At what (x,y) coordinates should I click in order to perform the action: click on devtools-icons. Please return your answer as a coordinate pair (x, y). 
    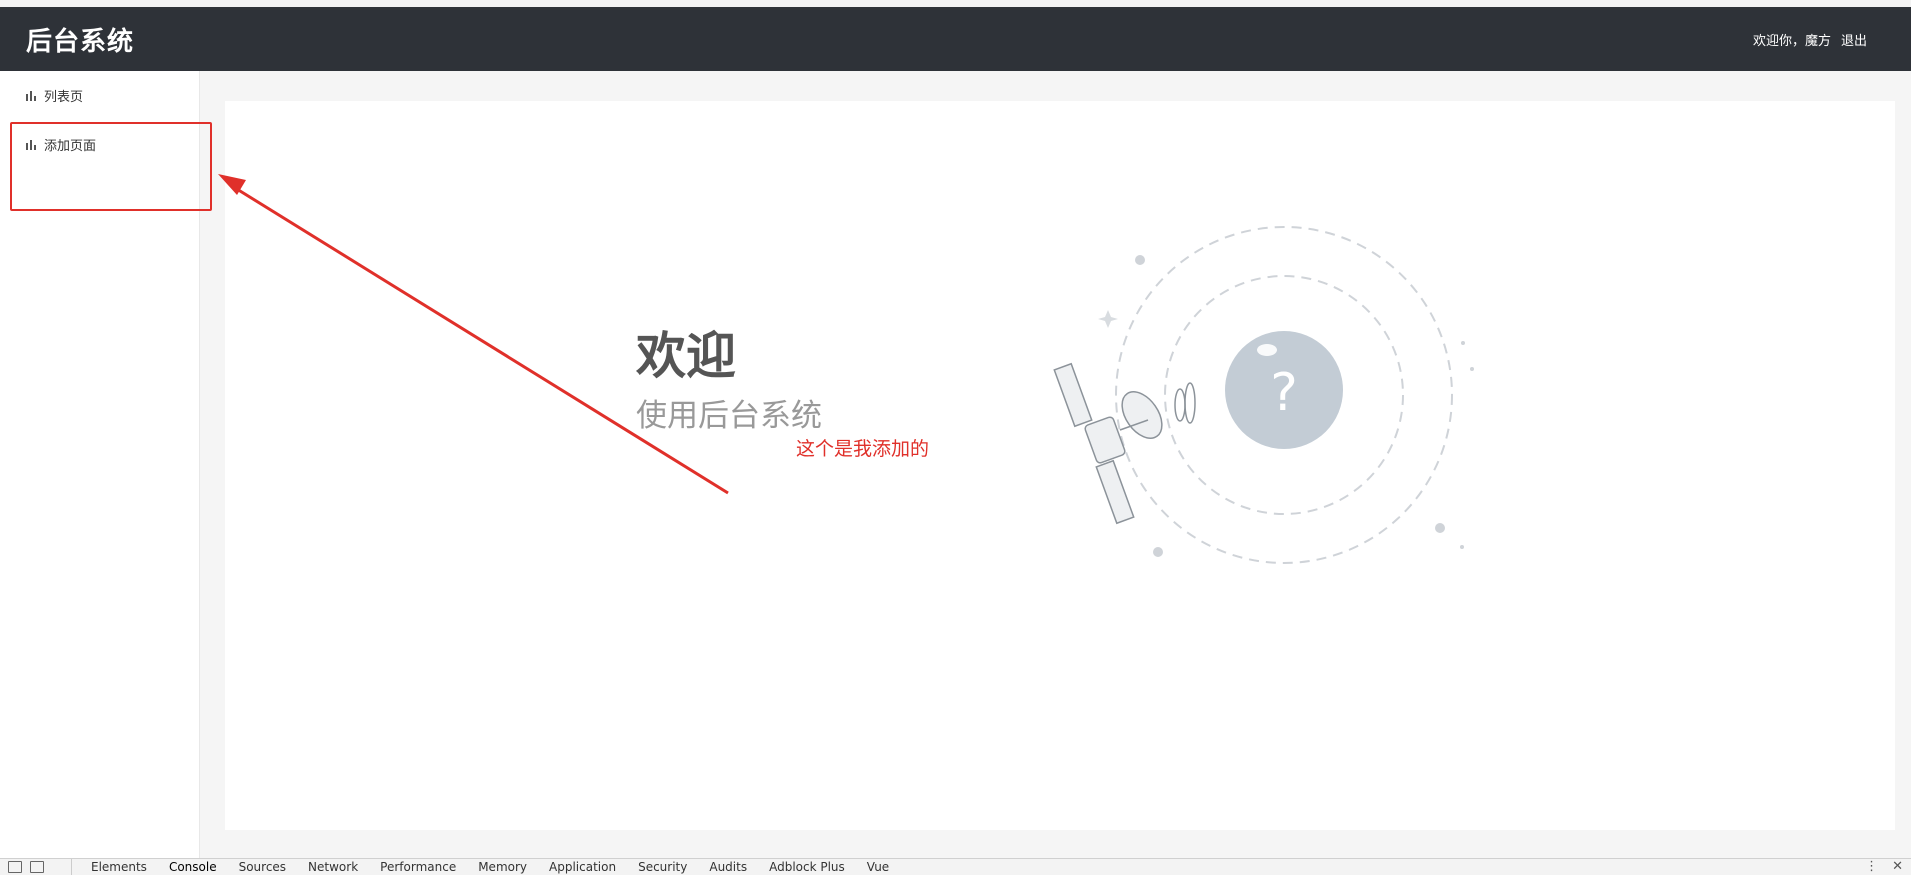
    Looking at the image, I should click on (36, 867).